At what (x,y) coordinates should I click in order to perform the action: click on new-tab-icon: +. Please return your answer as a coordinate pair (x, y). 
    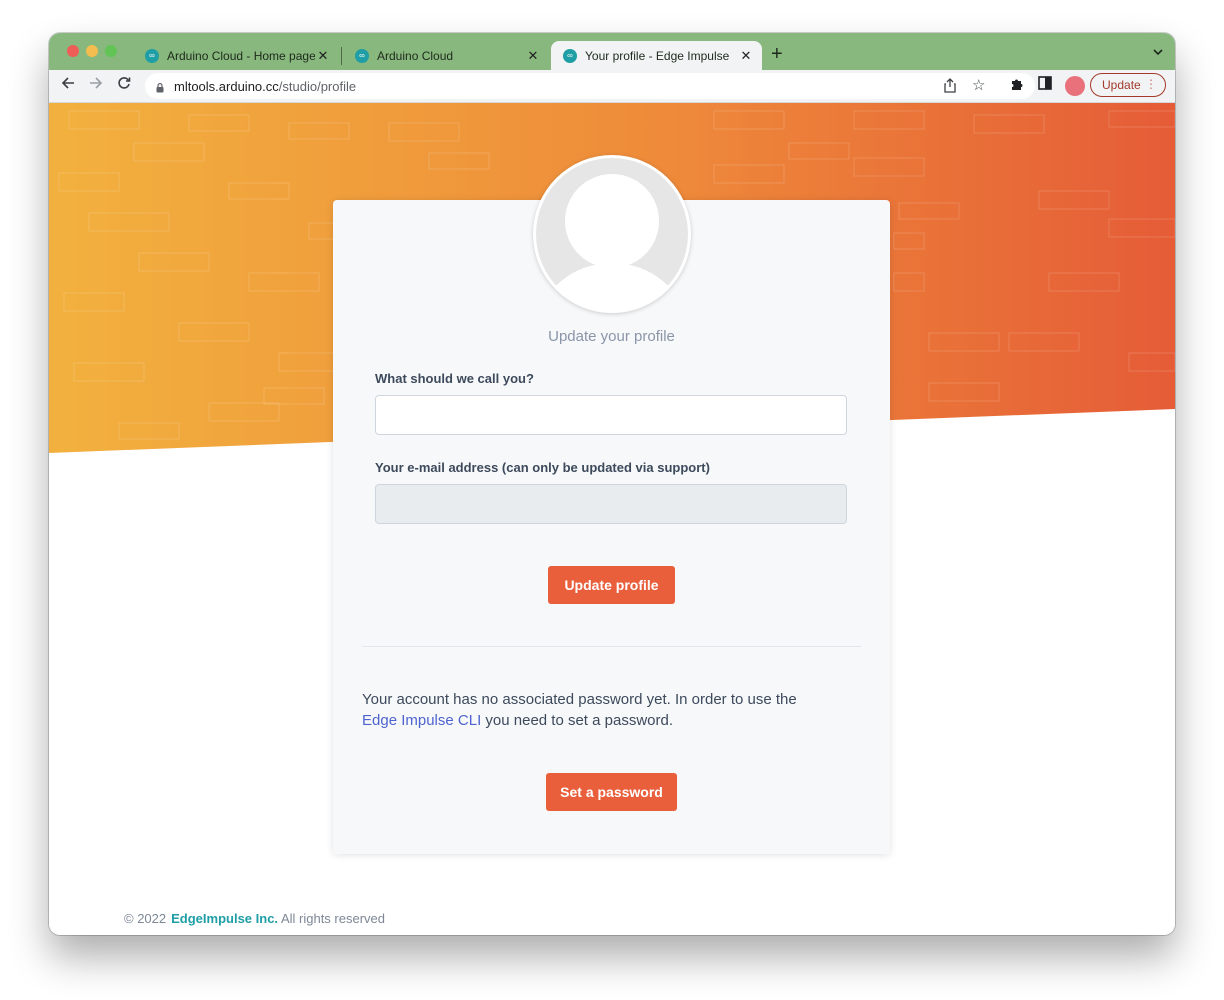
    Looking at the image, I should click on (777, 54).